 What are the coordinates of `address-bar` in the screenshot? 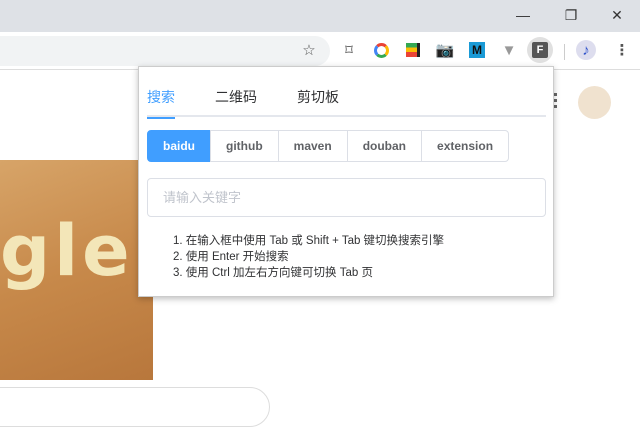 It's located at (165, 51).